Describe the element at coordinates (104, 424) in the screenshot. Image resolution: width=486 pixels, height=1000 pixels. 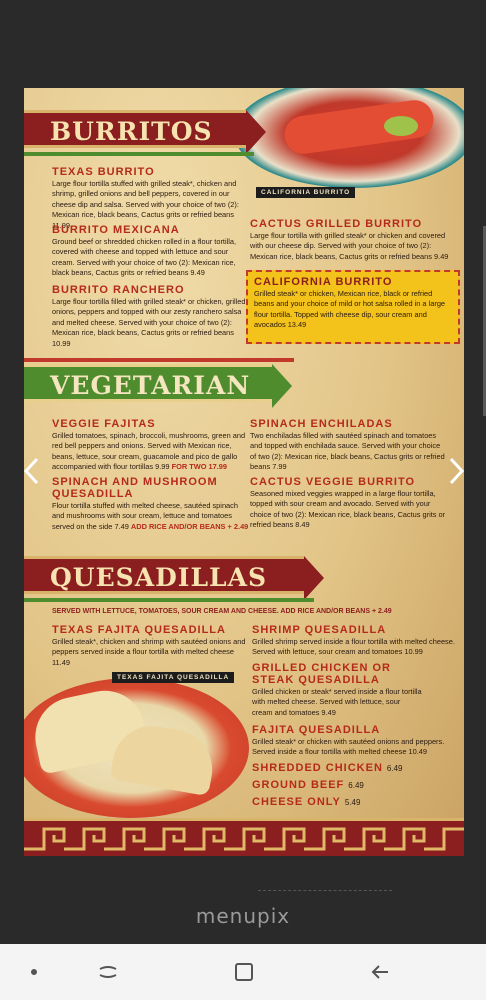
I see `item-title: VEGGIE FAJITAS` at that location.